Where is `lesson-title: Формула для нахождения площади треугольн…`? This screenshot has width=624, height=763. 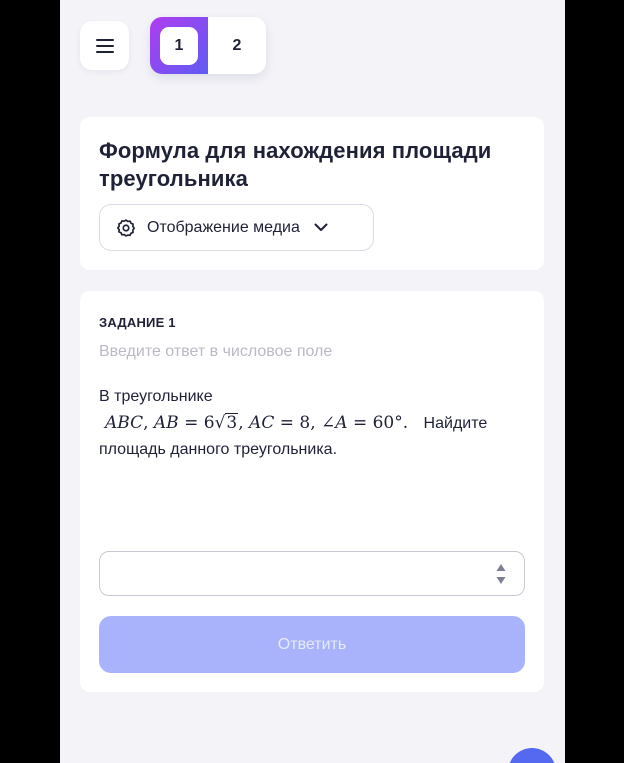
lesson-title: Формула для нахождения площади треугольн… is located at coordinates (295, 164).